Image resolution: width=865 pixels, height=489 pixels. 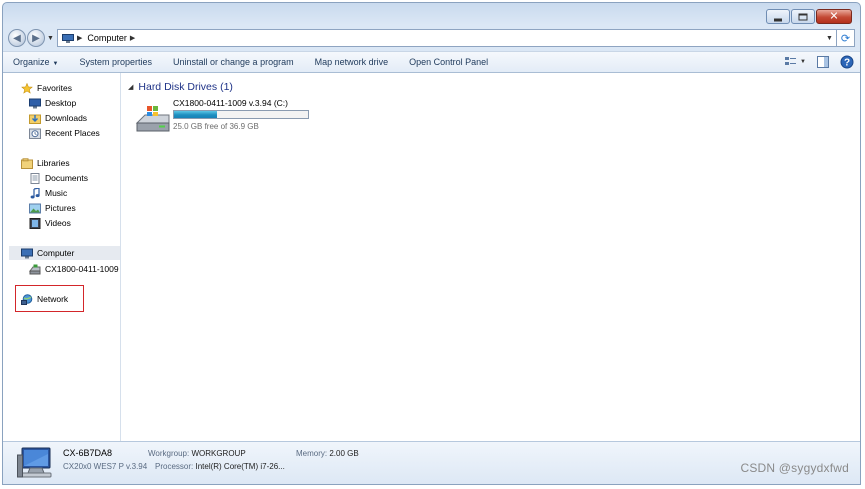 I want to click on maximize-button, so click(x=803, y=16).